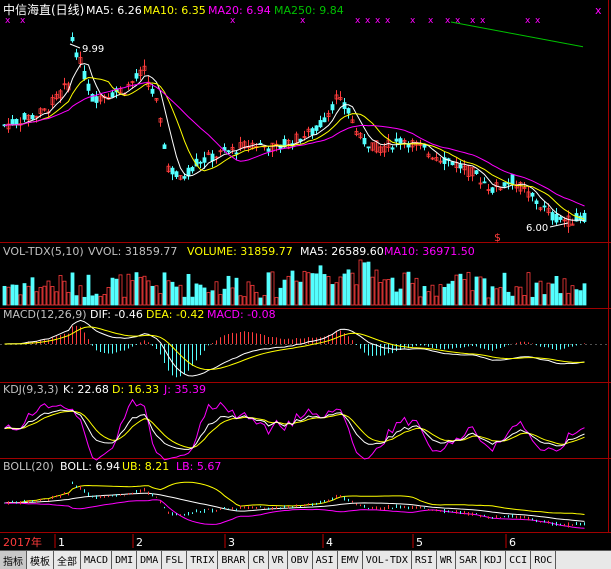 This screenshot has width=611, height=569. What do you see at coordinates (75, 46) in the screenshot?
I see `high-price-arrow` at bounding box center [75, 46].